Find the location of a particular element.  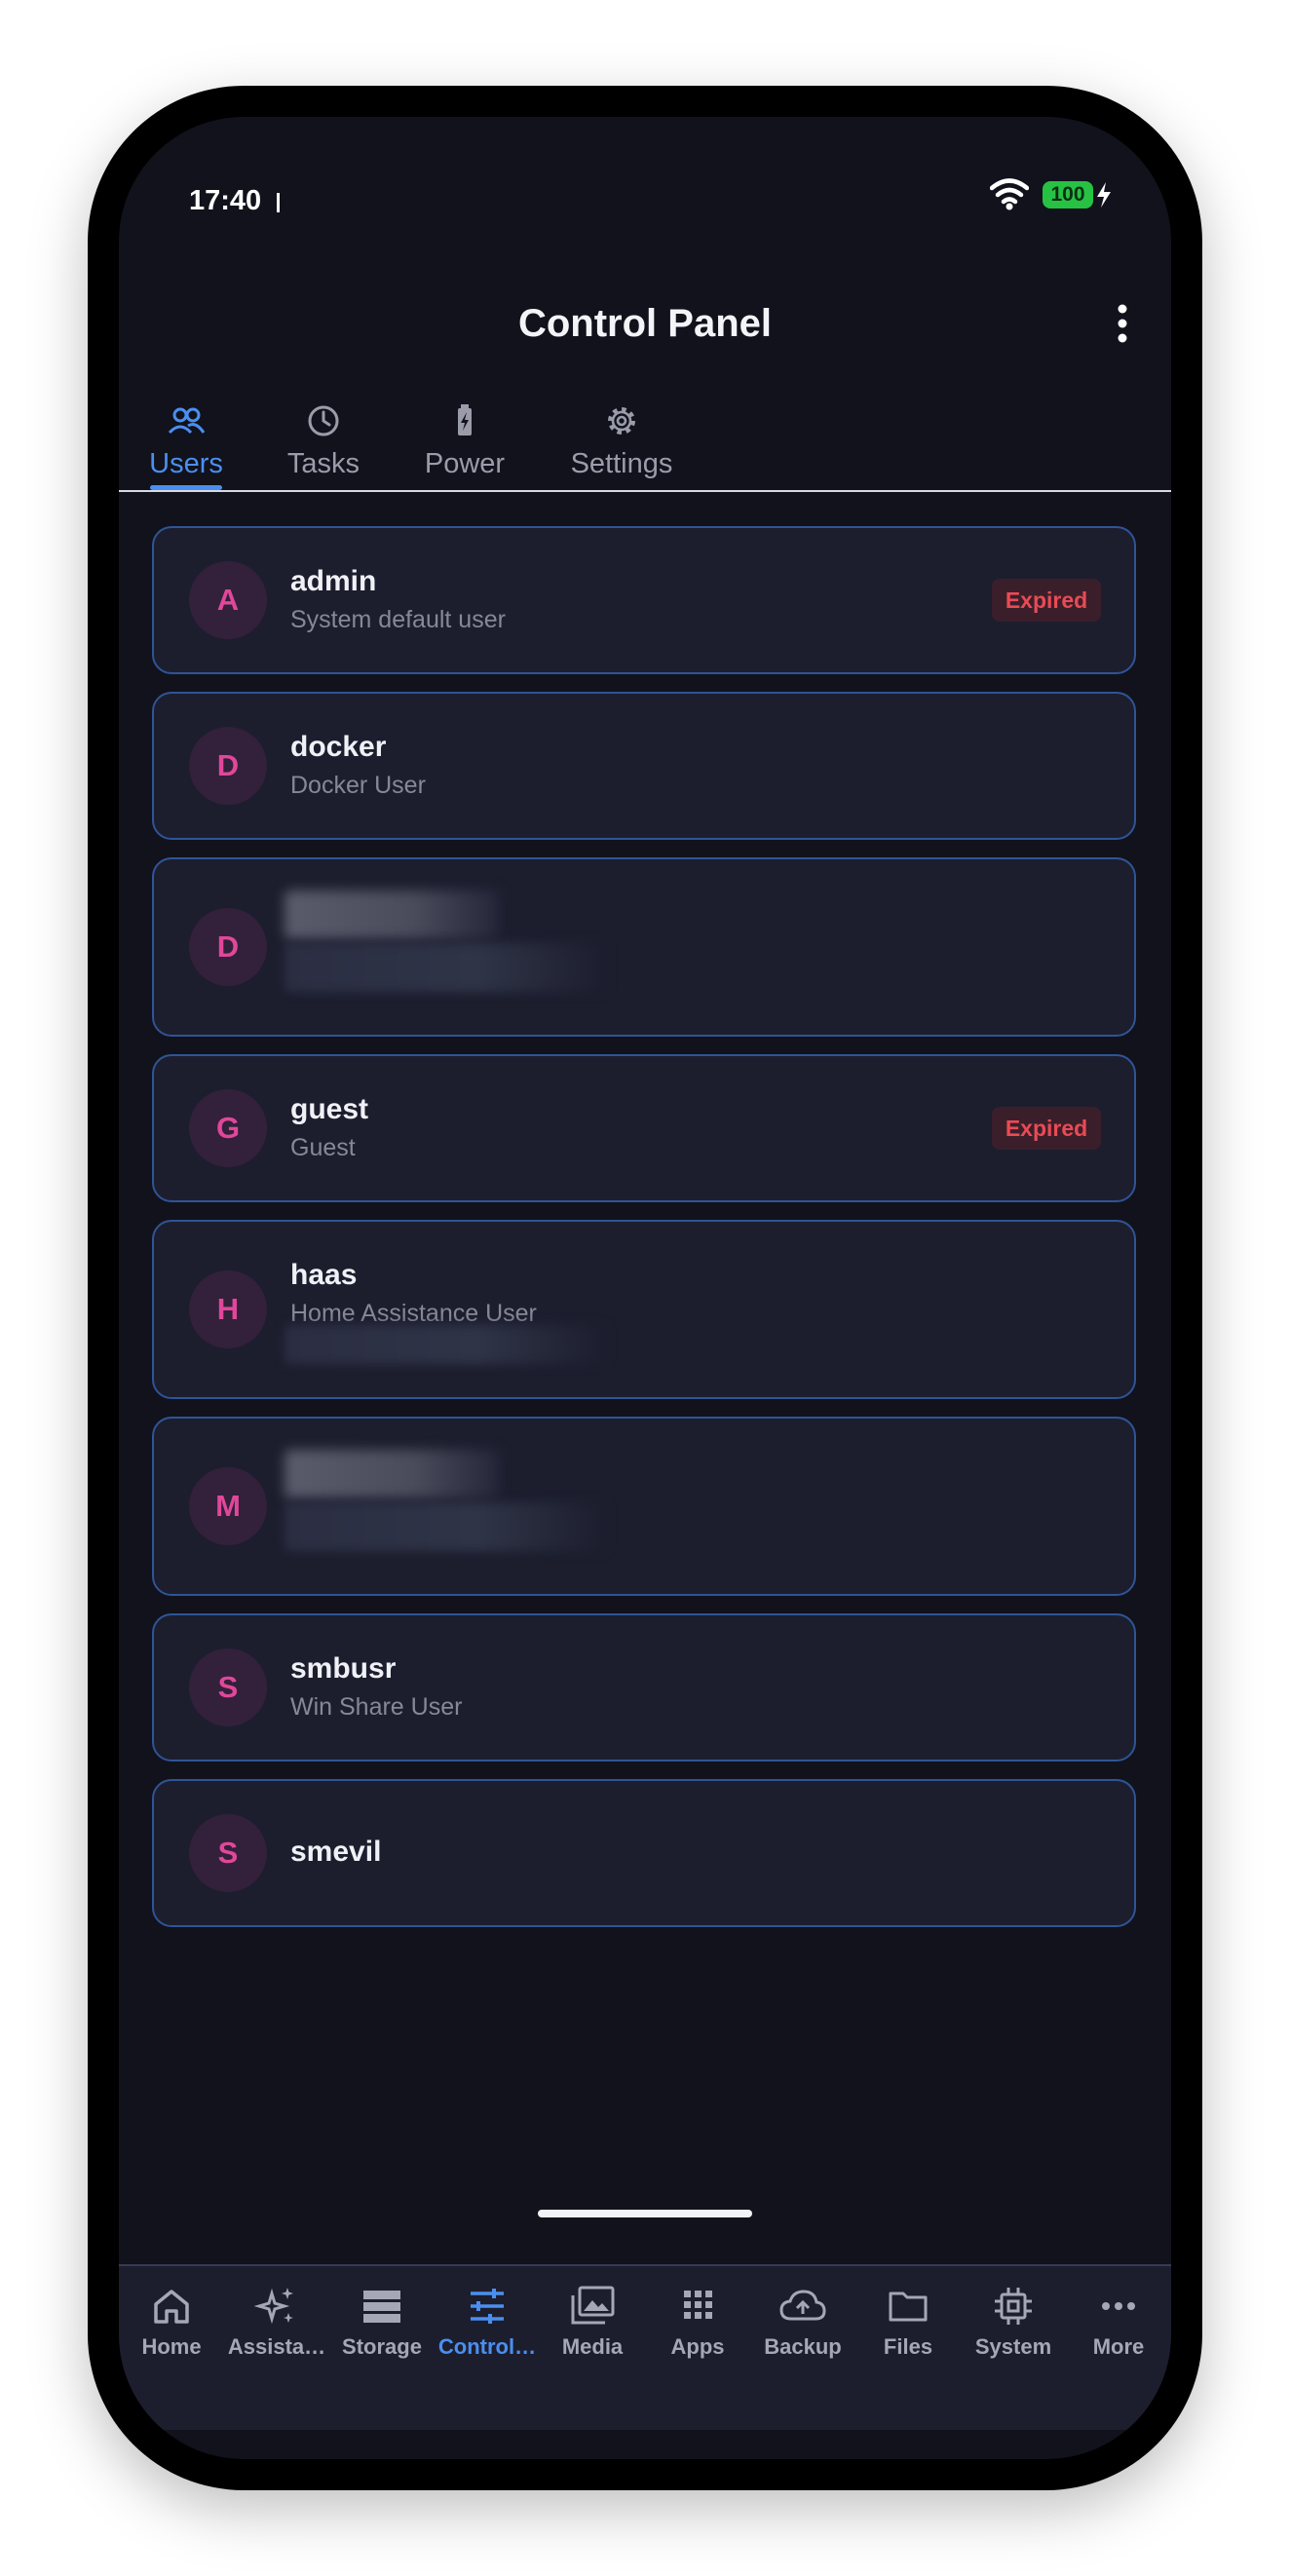

user-name: guest is located at coordinates (329, 1109).